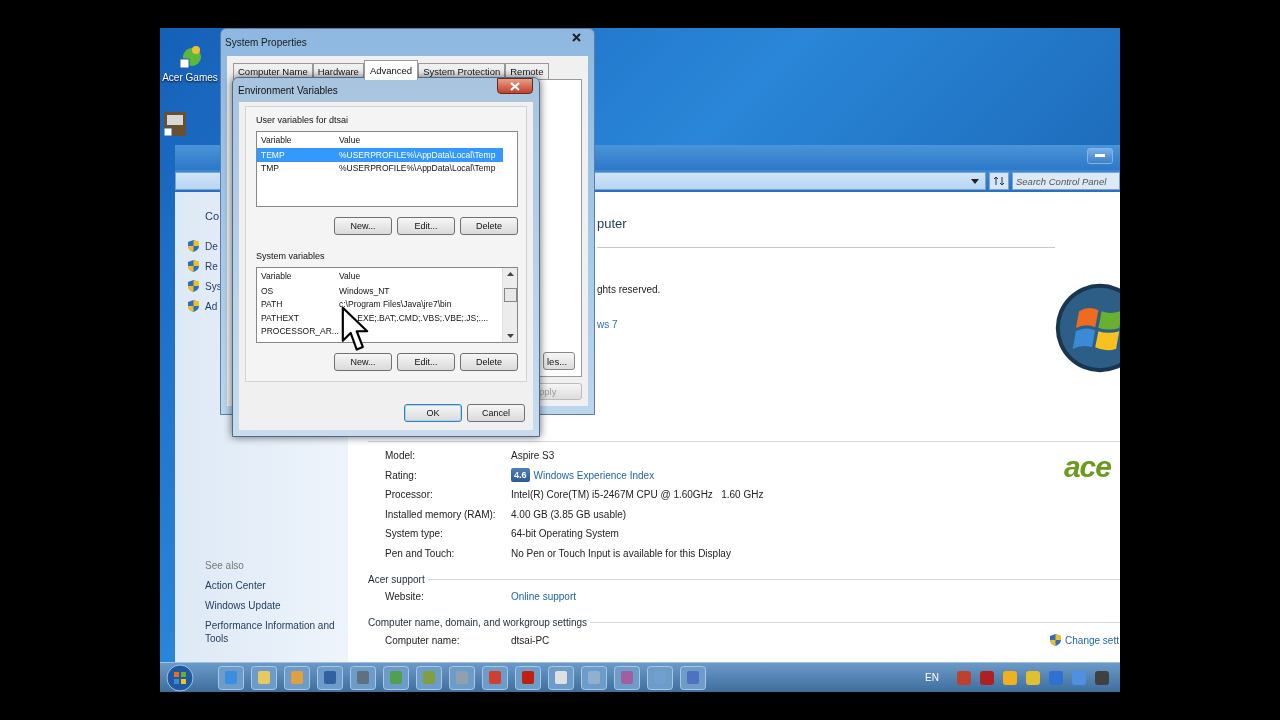 Image resolution: width=1280 pixels, height=720 pixels. What do you see at coordinates (291, 256) in the screenshot?
I see `group-label: System variables` at bounding box center [291, 256].